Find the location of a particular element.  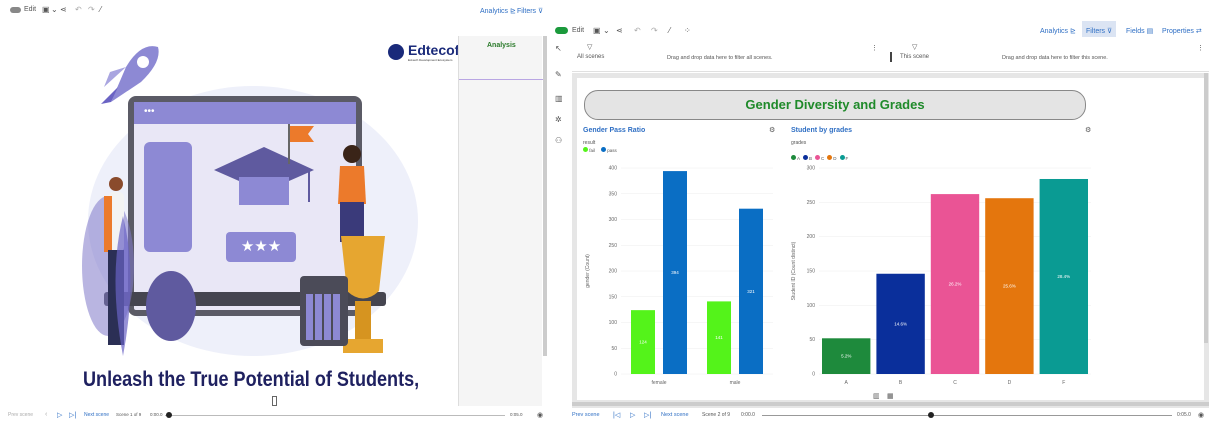

analysis-side-panel: Analysis is located at coordinates (500, 221).